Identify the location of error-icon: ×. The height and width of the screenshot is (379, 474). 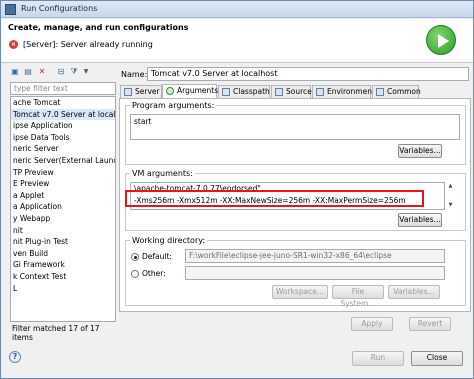
(13, 44).